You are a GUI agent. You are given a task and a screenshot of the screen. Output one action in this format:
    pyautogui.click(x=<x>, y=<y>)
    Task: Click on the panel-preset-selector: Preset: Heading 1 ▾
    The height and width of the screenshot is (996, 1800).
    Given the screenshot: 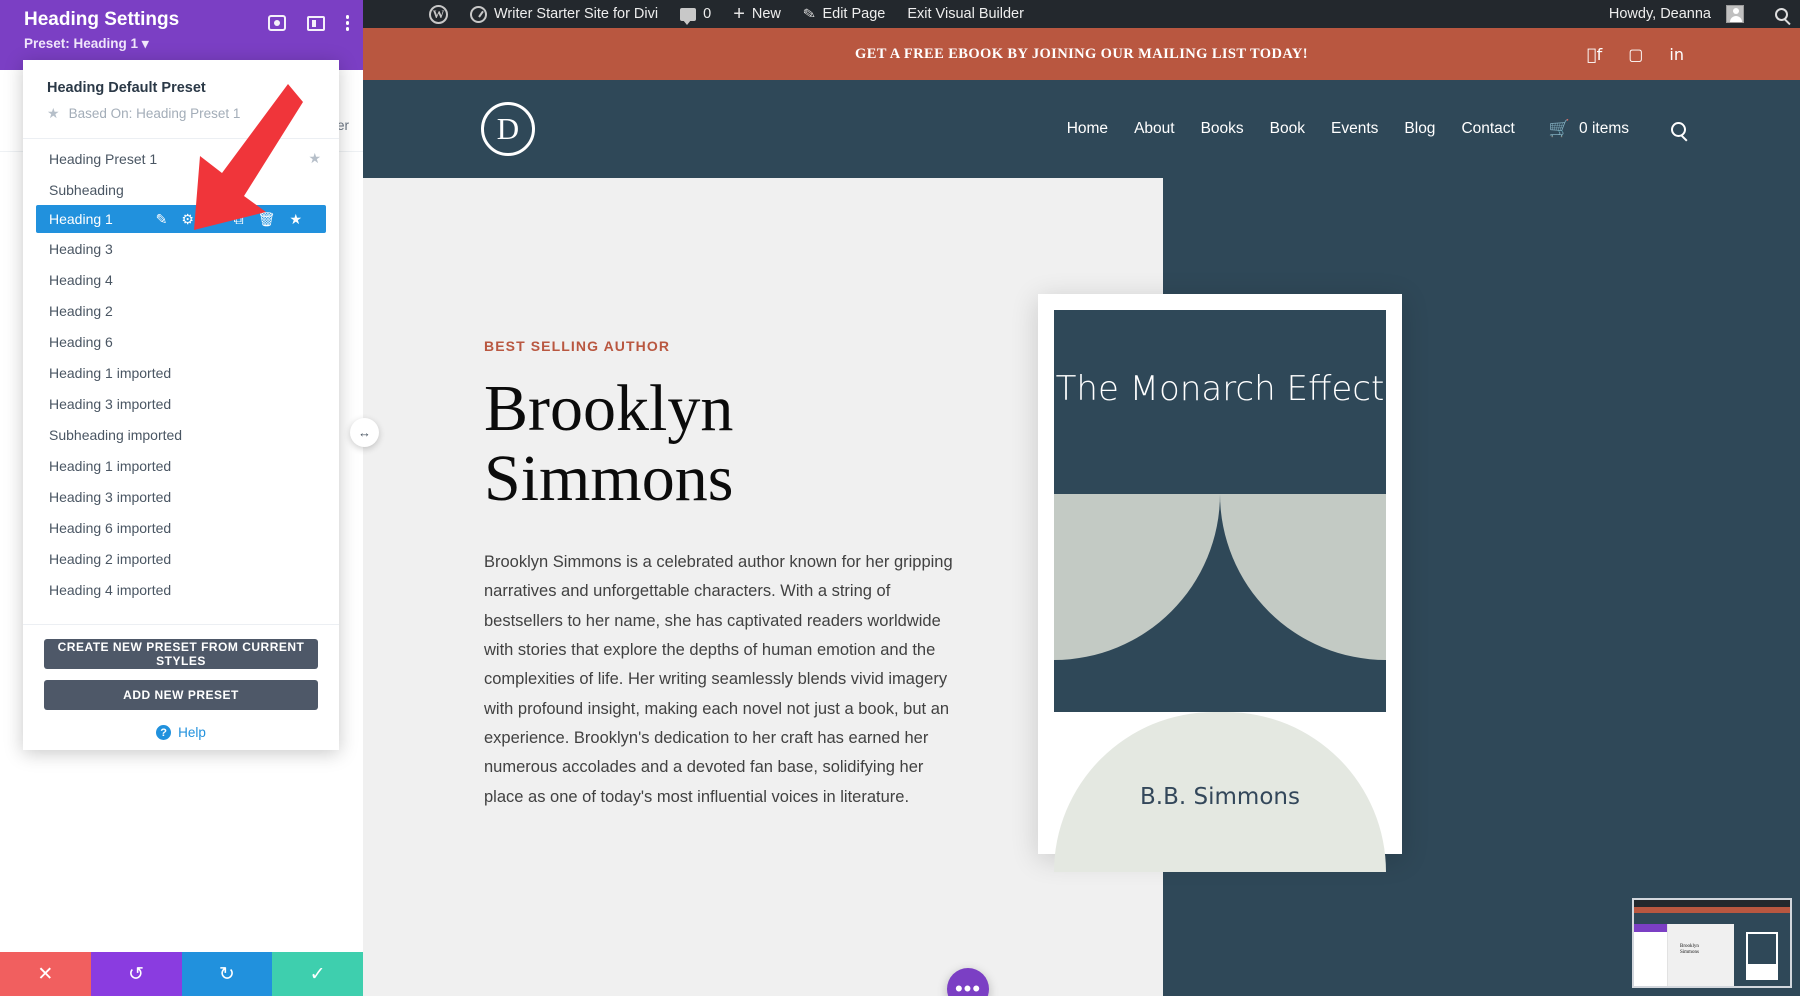 What is the action you would take?
    pyautogui.click(x=185, y=44)
    